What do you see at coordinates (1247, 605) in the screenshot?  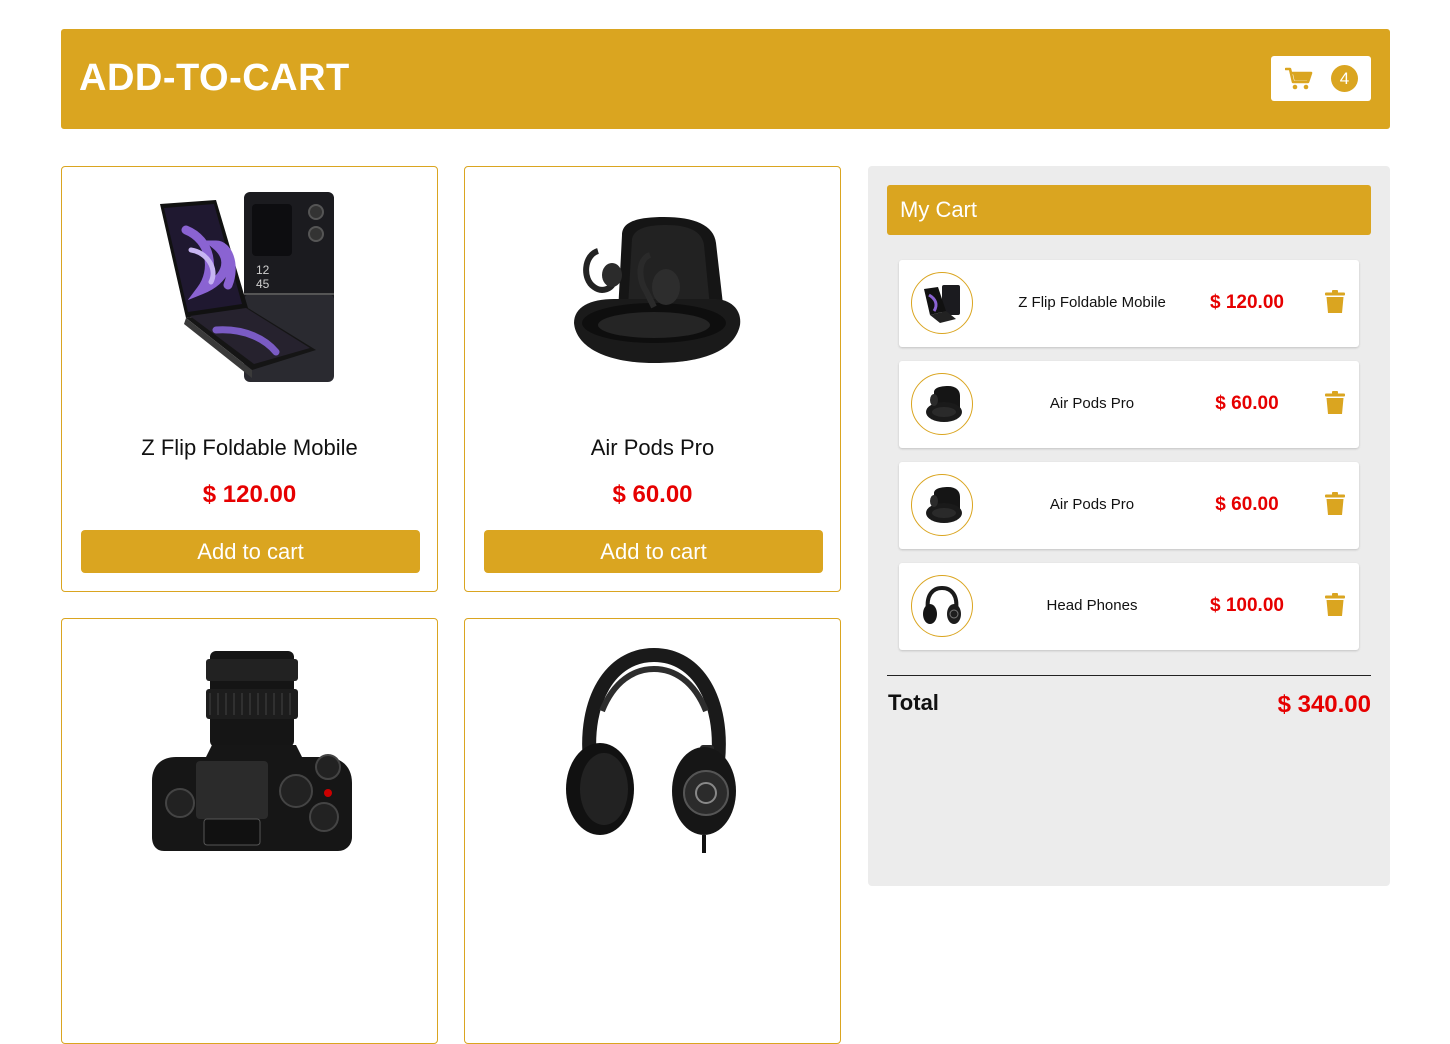 I see `cart-item-price: $ 100.00` at bounding box center [1247, 605].